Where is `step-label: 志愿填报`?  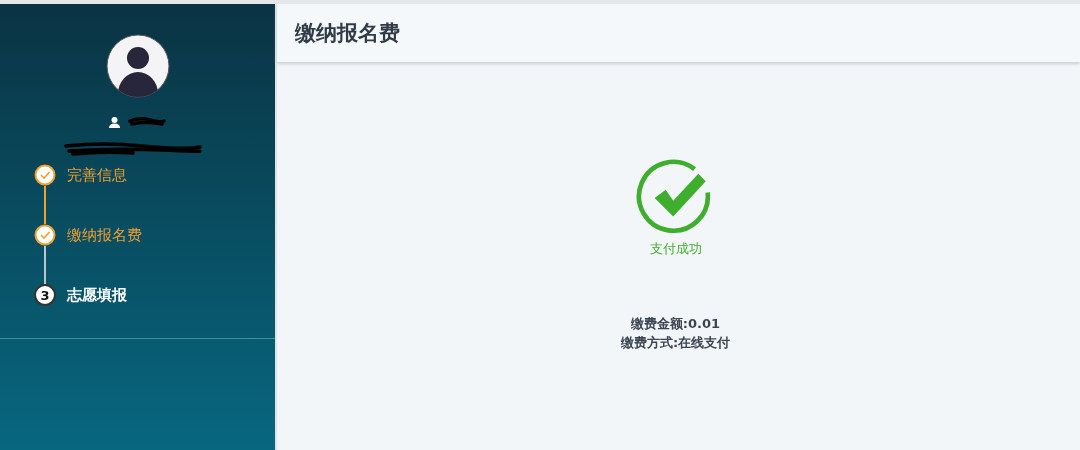
step-label: 志愿填报 is located at coordinates (97, 295).